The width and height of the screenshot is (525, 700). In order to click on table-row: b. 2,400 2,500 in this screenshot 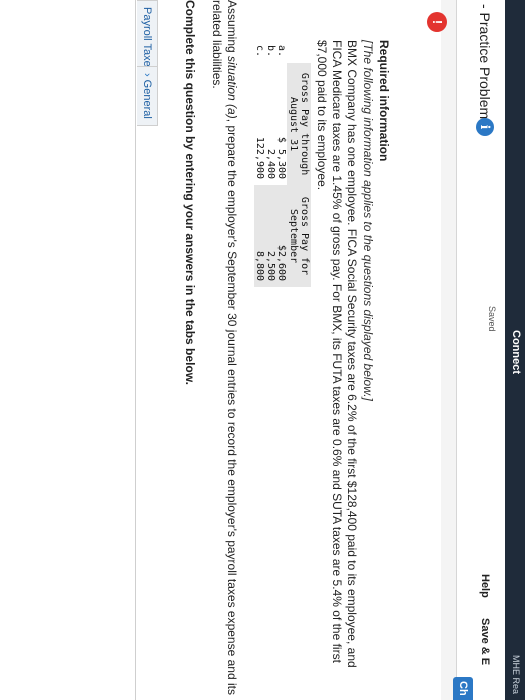, I will do `click(270, 166)`.